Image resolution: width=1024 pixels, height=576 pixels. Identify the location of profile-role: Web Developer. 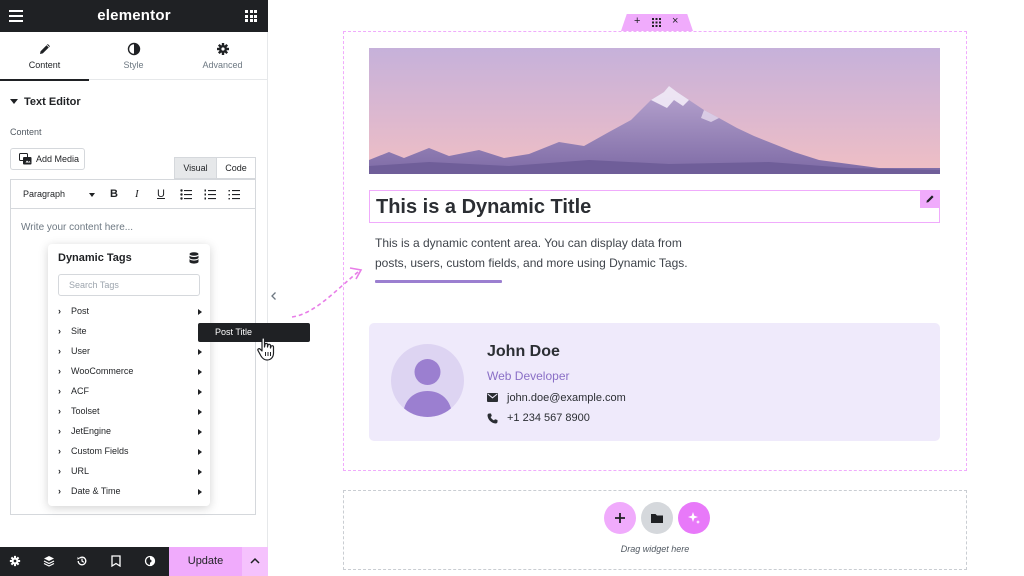
(528, 376).